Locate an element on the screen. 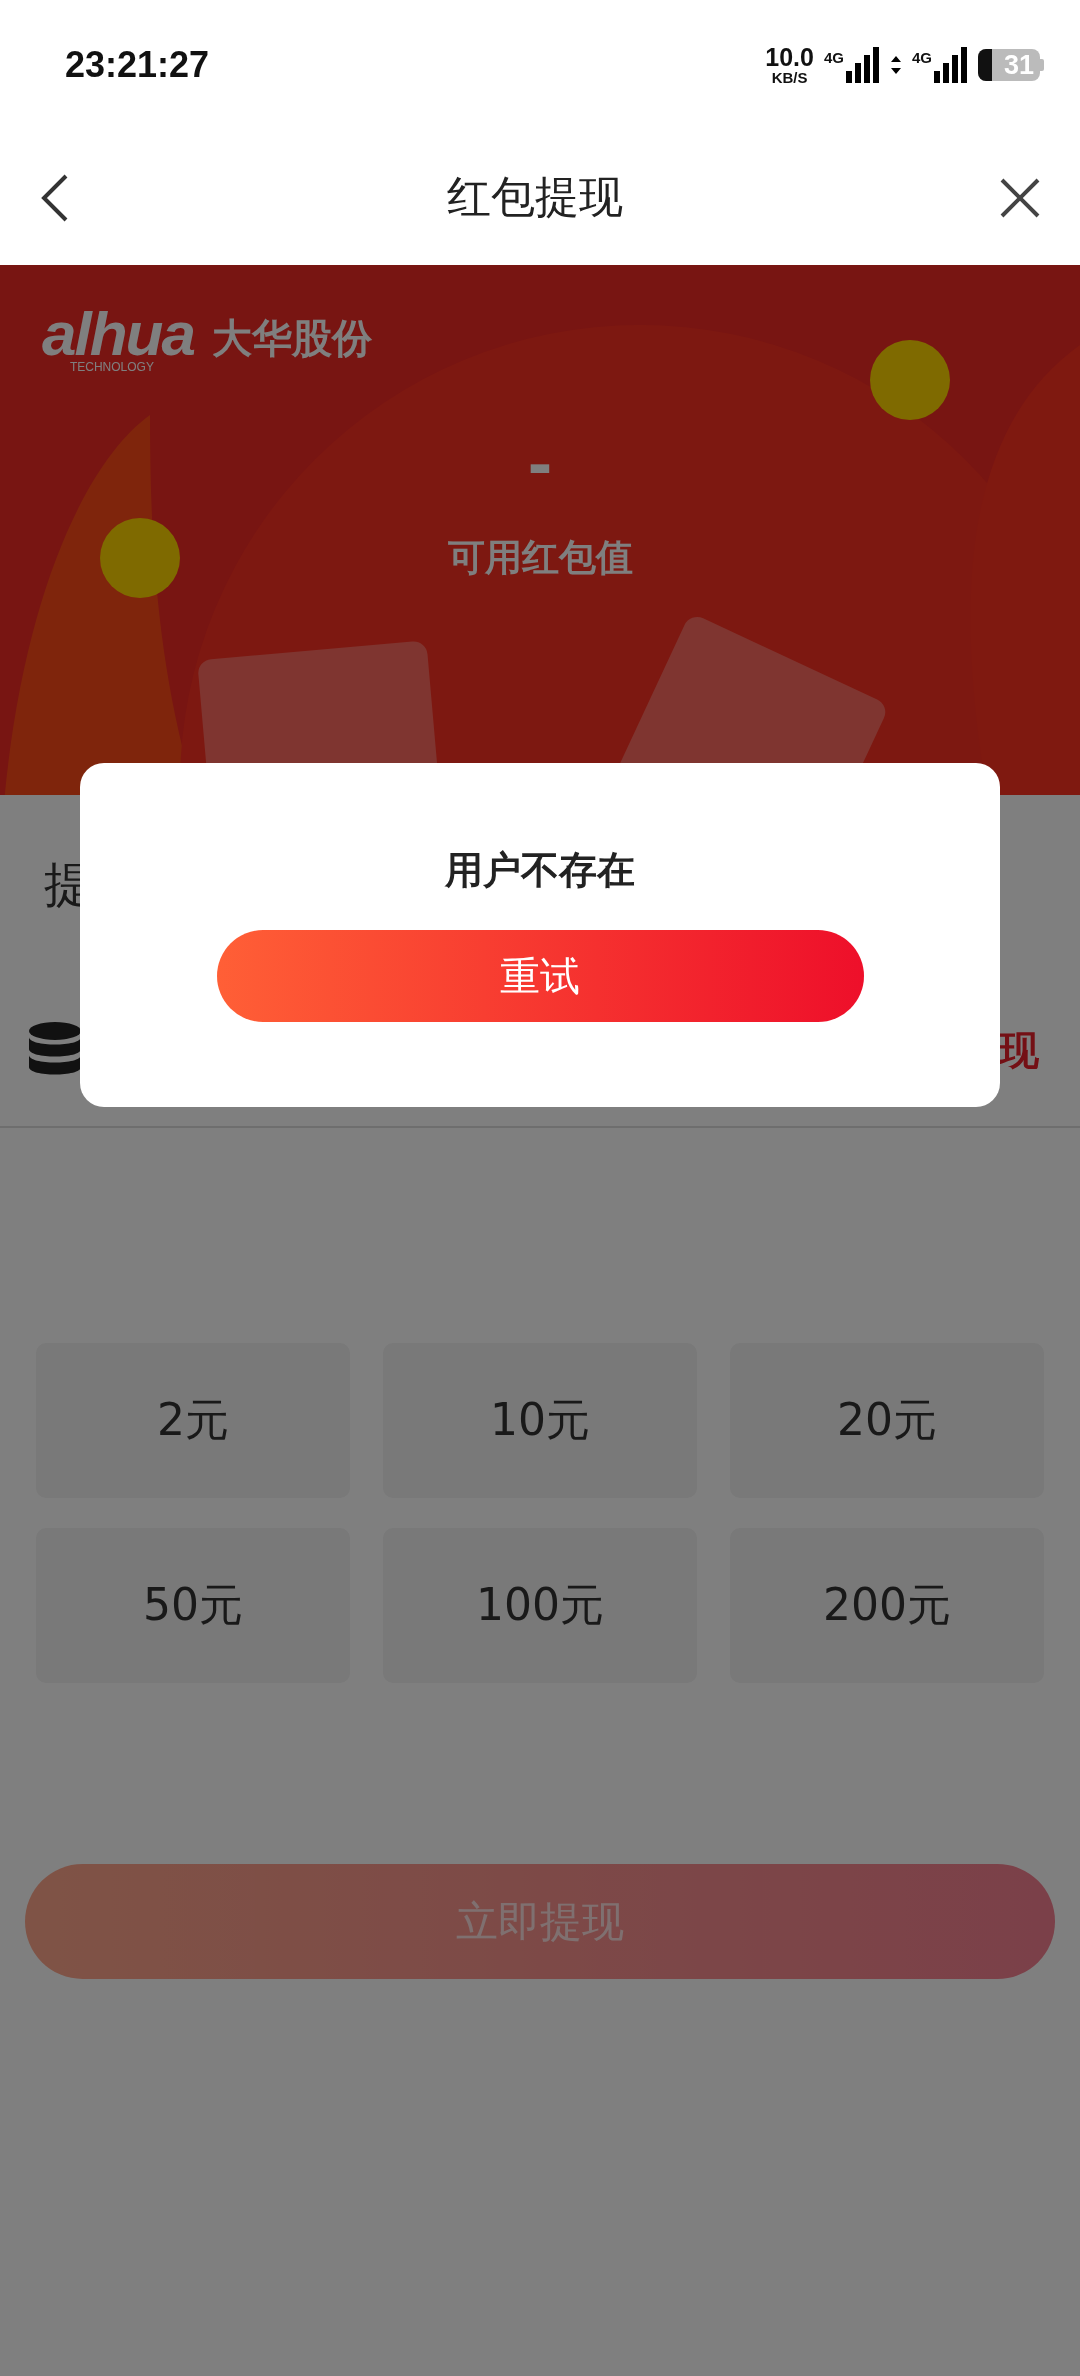  back-icon is located at coordinates (55, 197).